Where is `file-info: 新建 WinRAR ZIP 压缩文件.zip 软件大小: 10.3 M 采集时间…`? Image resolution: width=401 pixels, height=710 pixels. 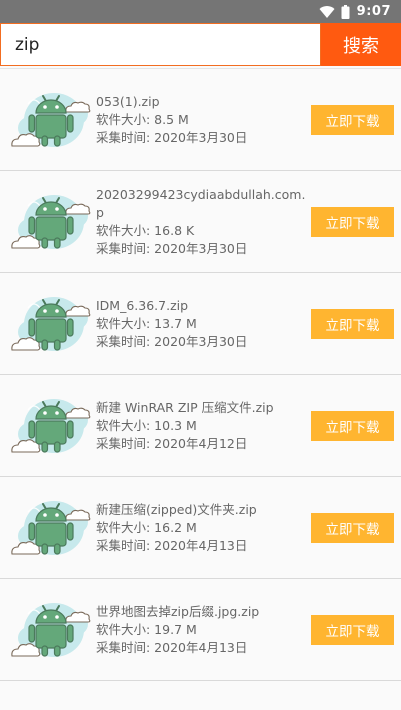 file-info: 新建 WinRAR ZIP 压缩文件.zip 软件大小: 10.3 M 采集时间… is located at coordinates (202, 426).